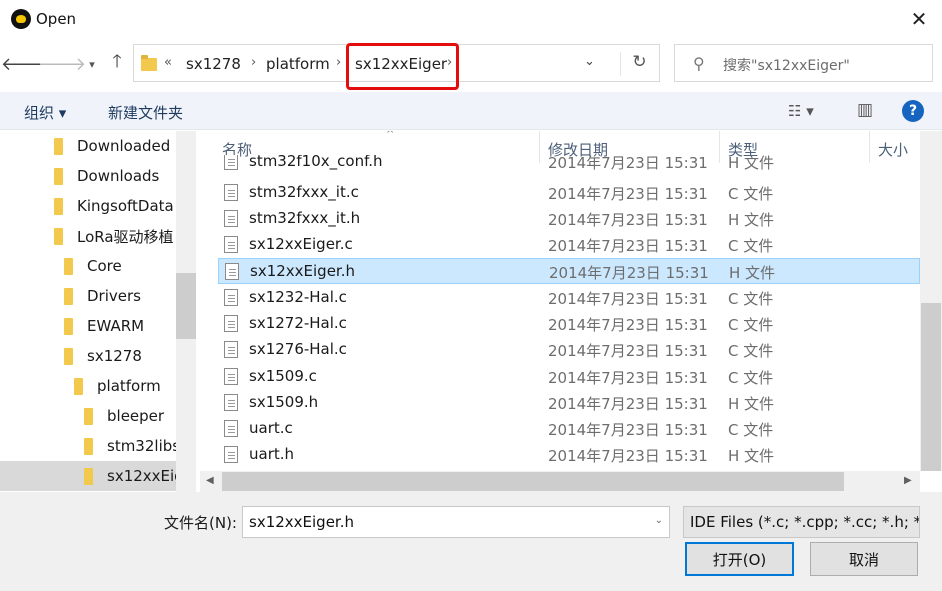 The image size is (942, 591). I want to click on tree-item: EWARM, so click(88, 326).